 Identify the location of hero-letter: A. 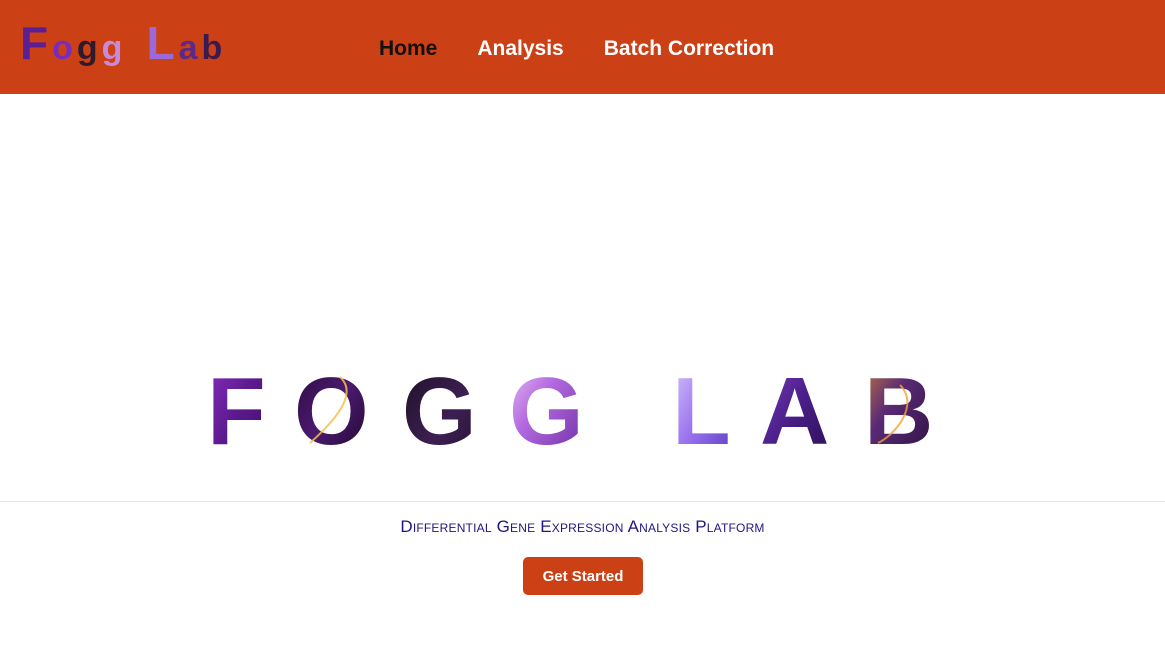
(794, 411).